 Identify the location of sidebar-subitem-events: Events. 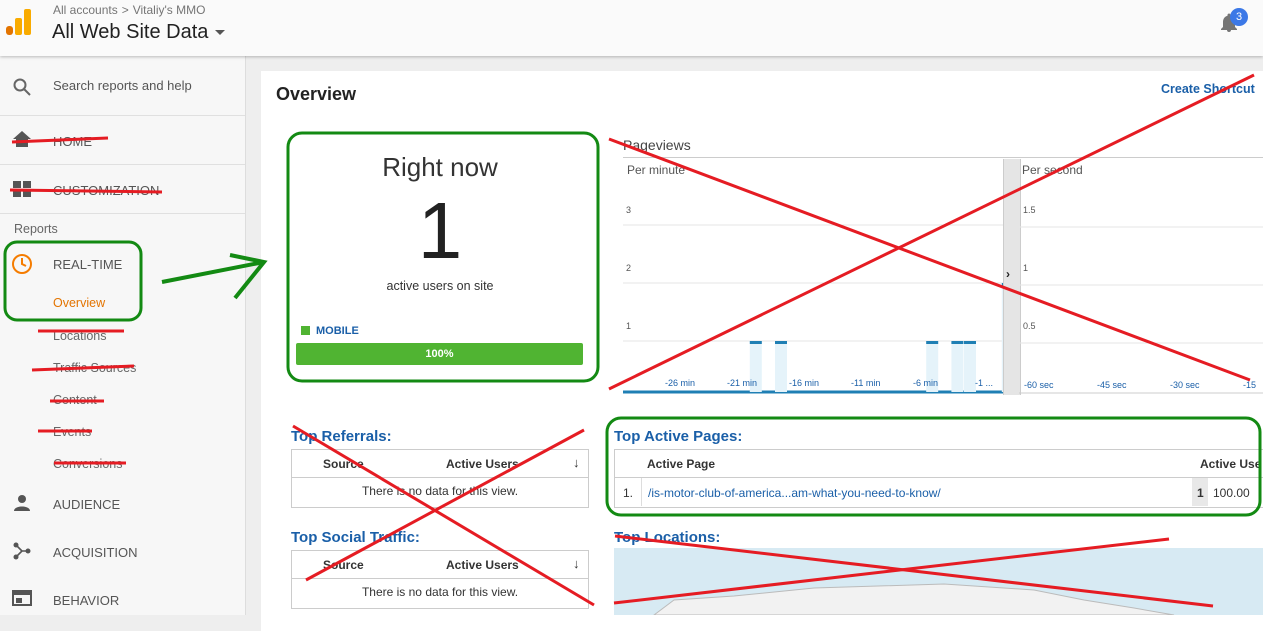
(72, 432).